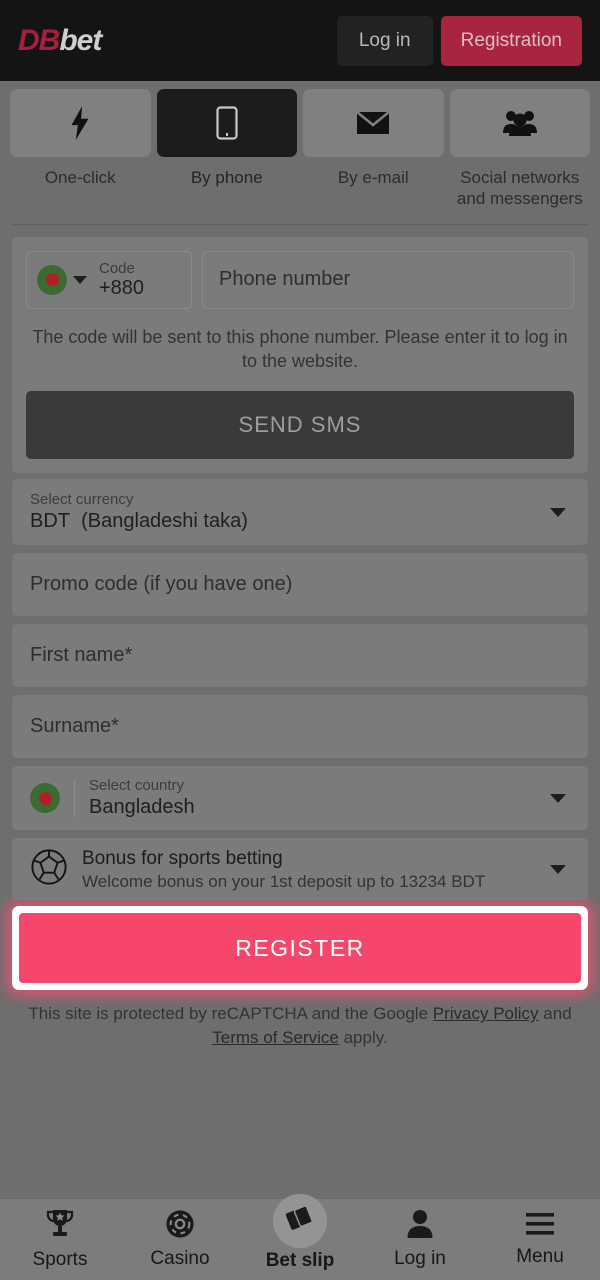  What do you see at coordinates (82, 499) in the screenshot?
I see `currency-label: Select currency` at bounding box center [82, 499].